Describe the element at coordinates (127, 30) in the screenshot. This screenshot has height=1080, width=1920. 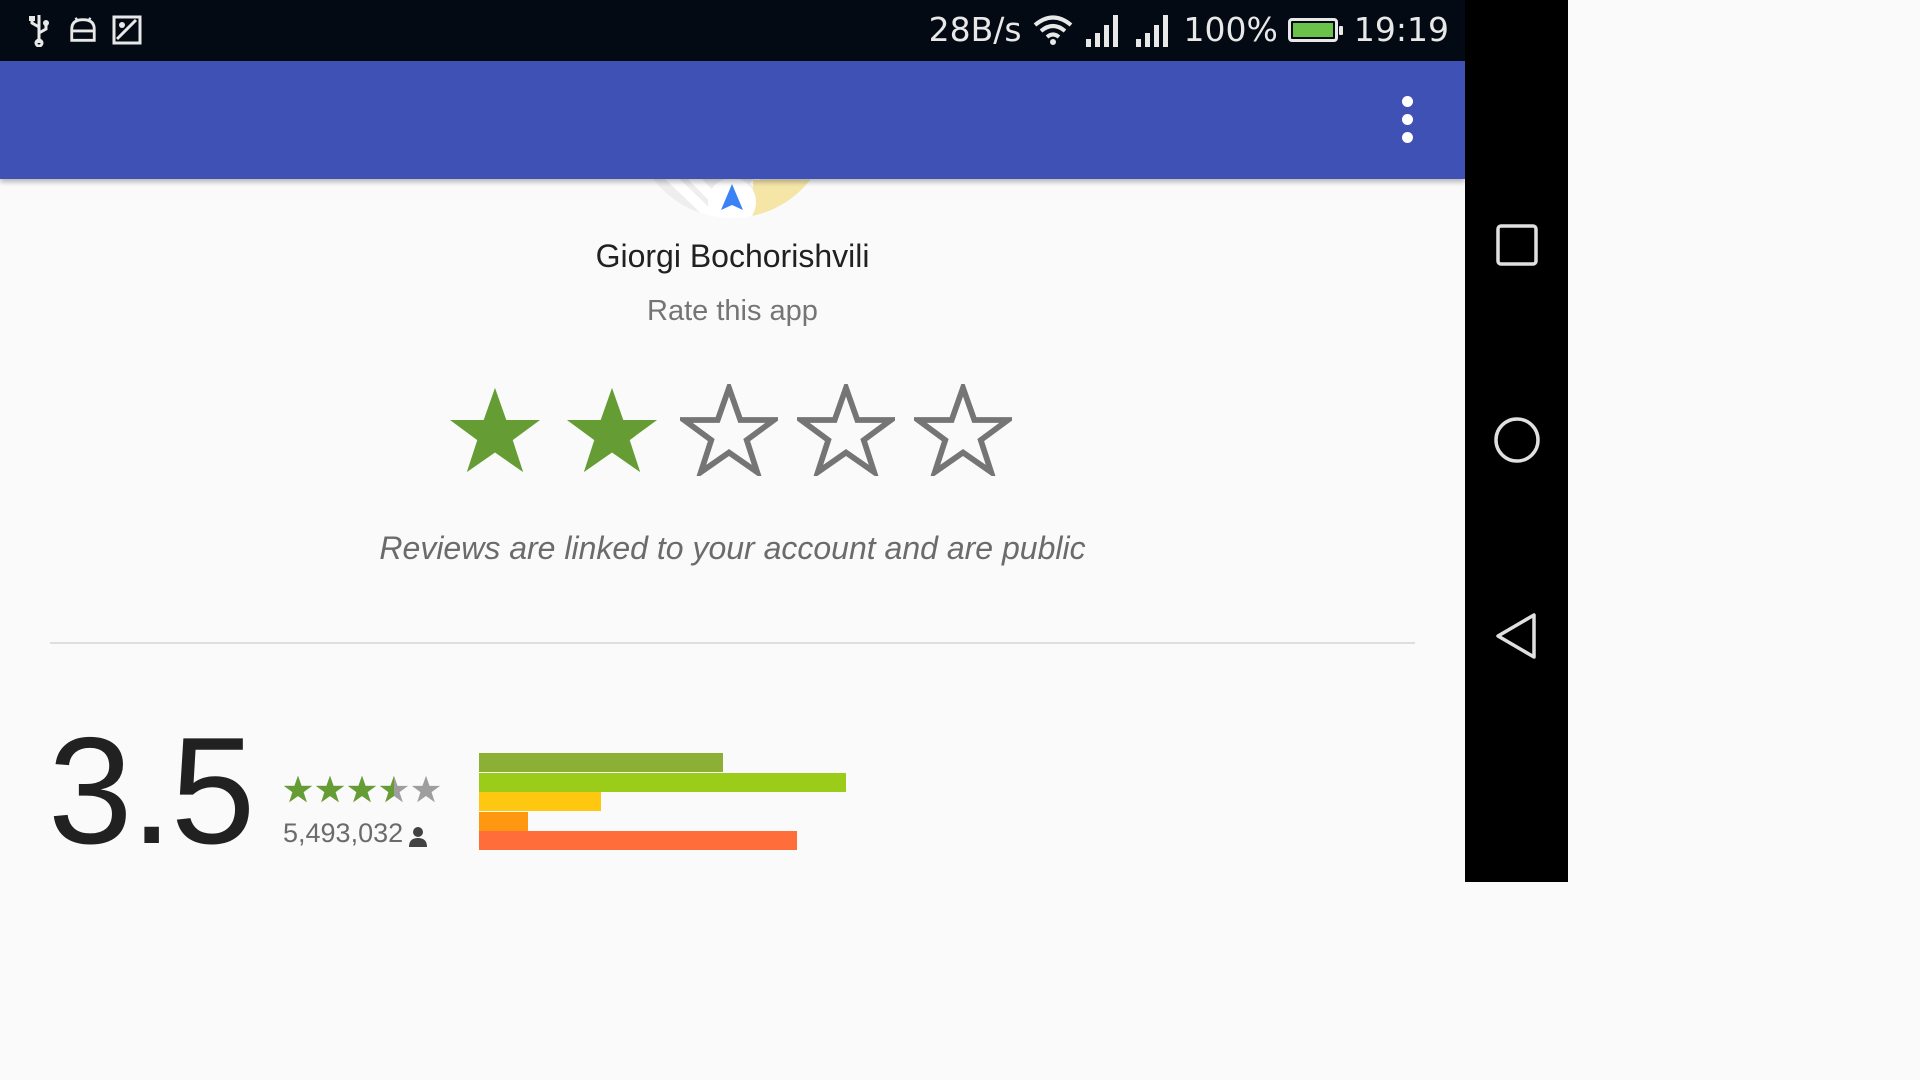
I see `image-icon` at that location.